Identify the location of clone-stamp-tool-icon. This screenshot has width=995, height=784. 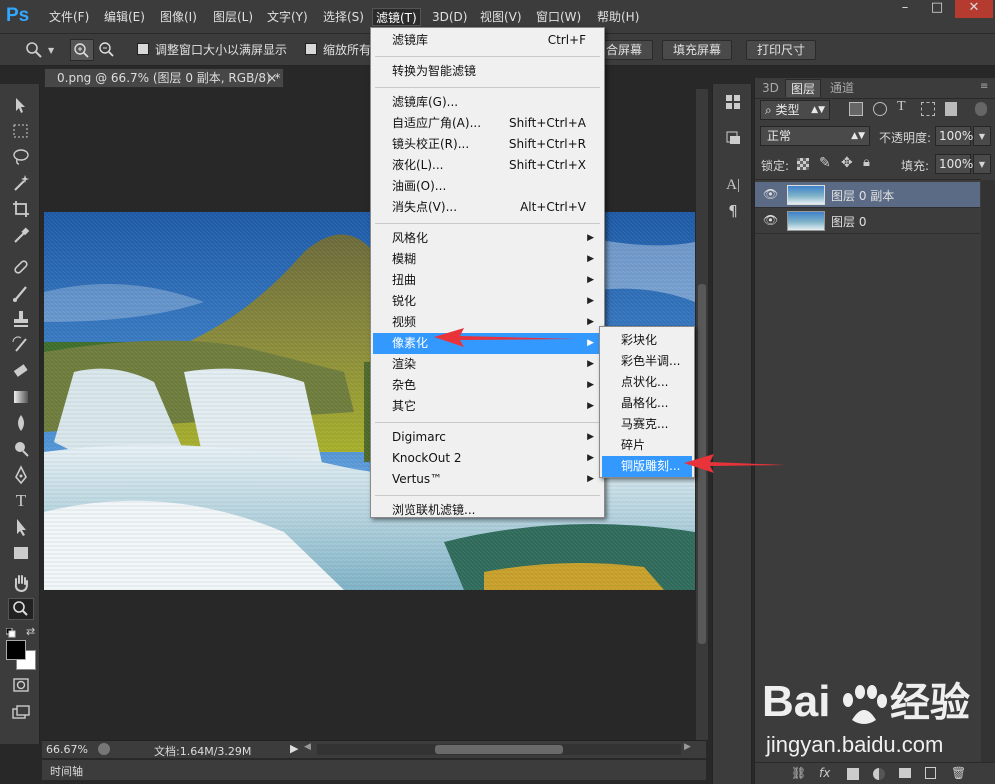
(21, 319).